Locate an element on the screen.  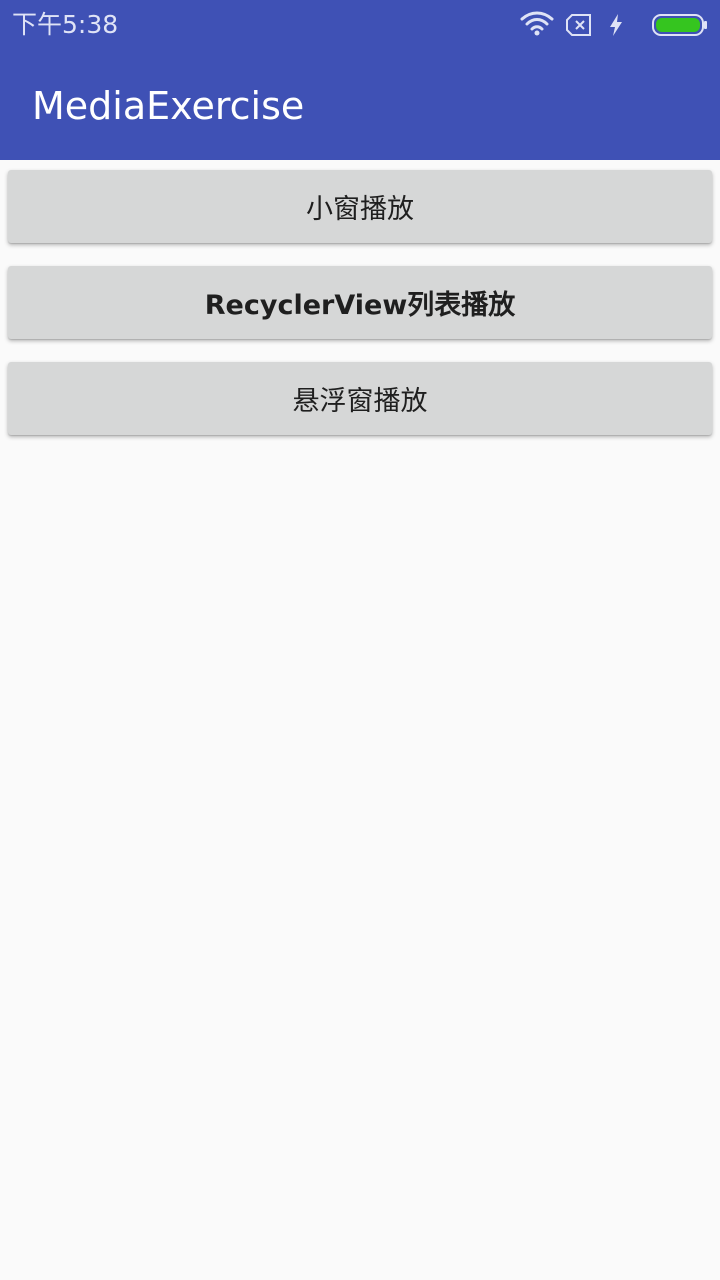
battery-icon is located at coordinates (679, 25).